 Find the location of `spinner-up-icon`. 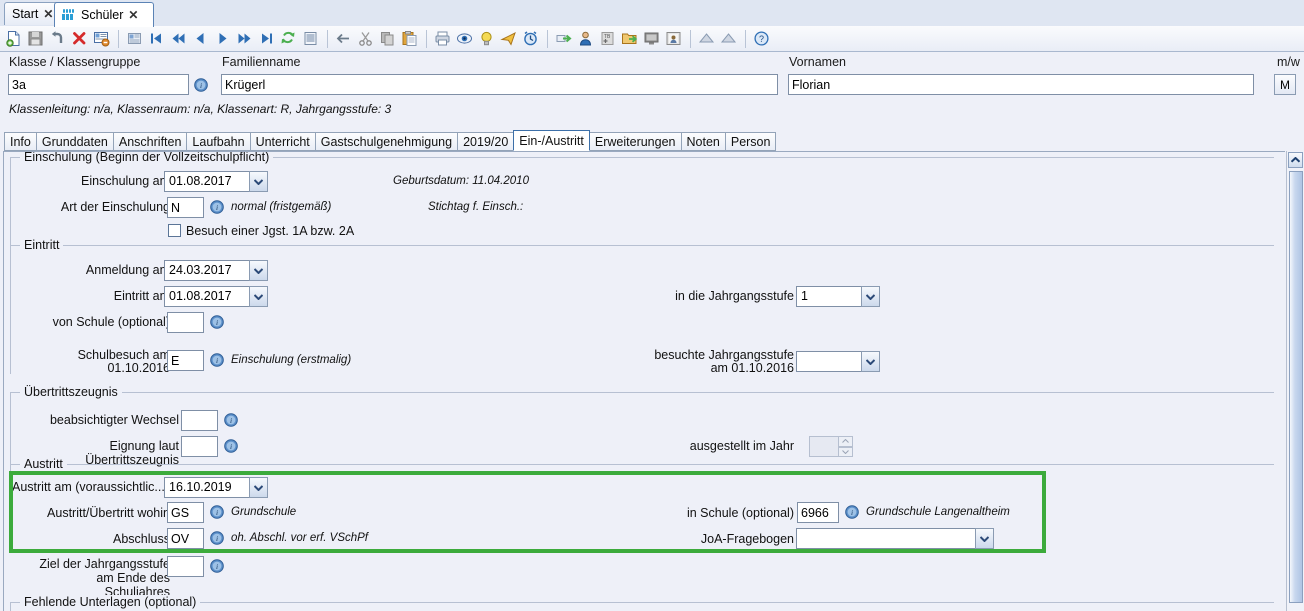

spinner-up-icon is located at coordinates (845, 441).